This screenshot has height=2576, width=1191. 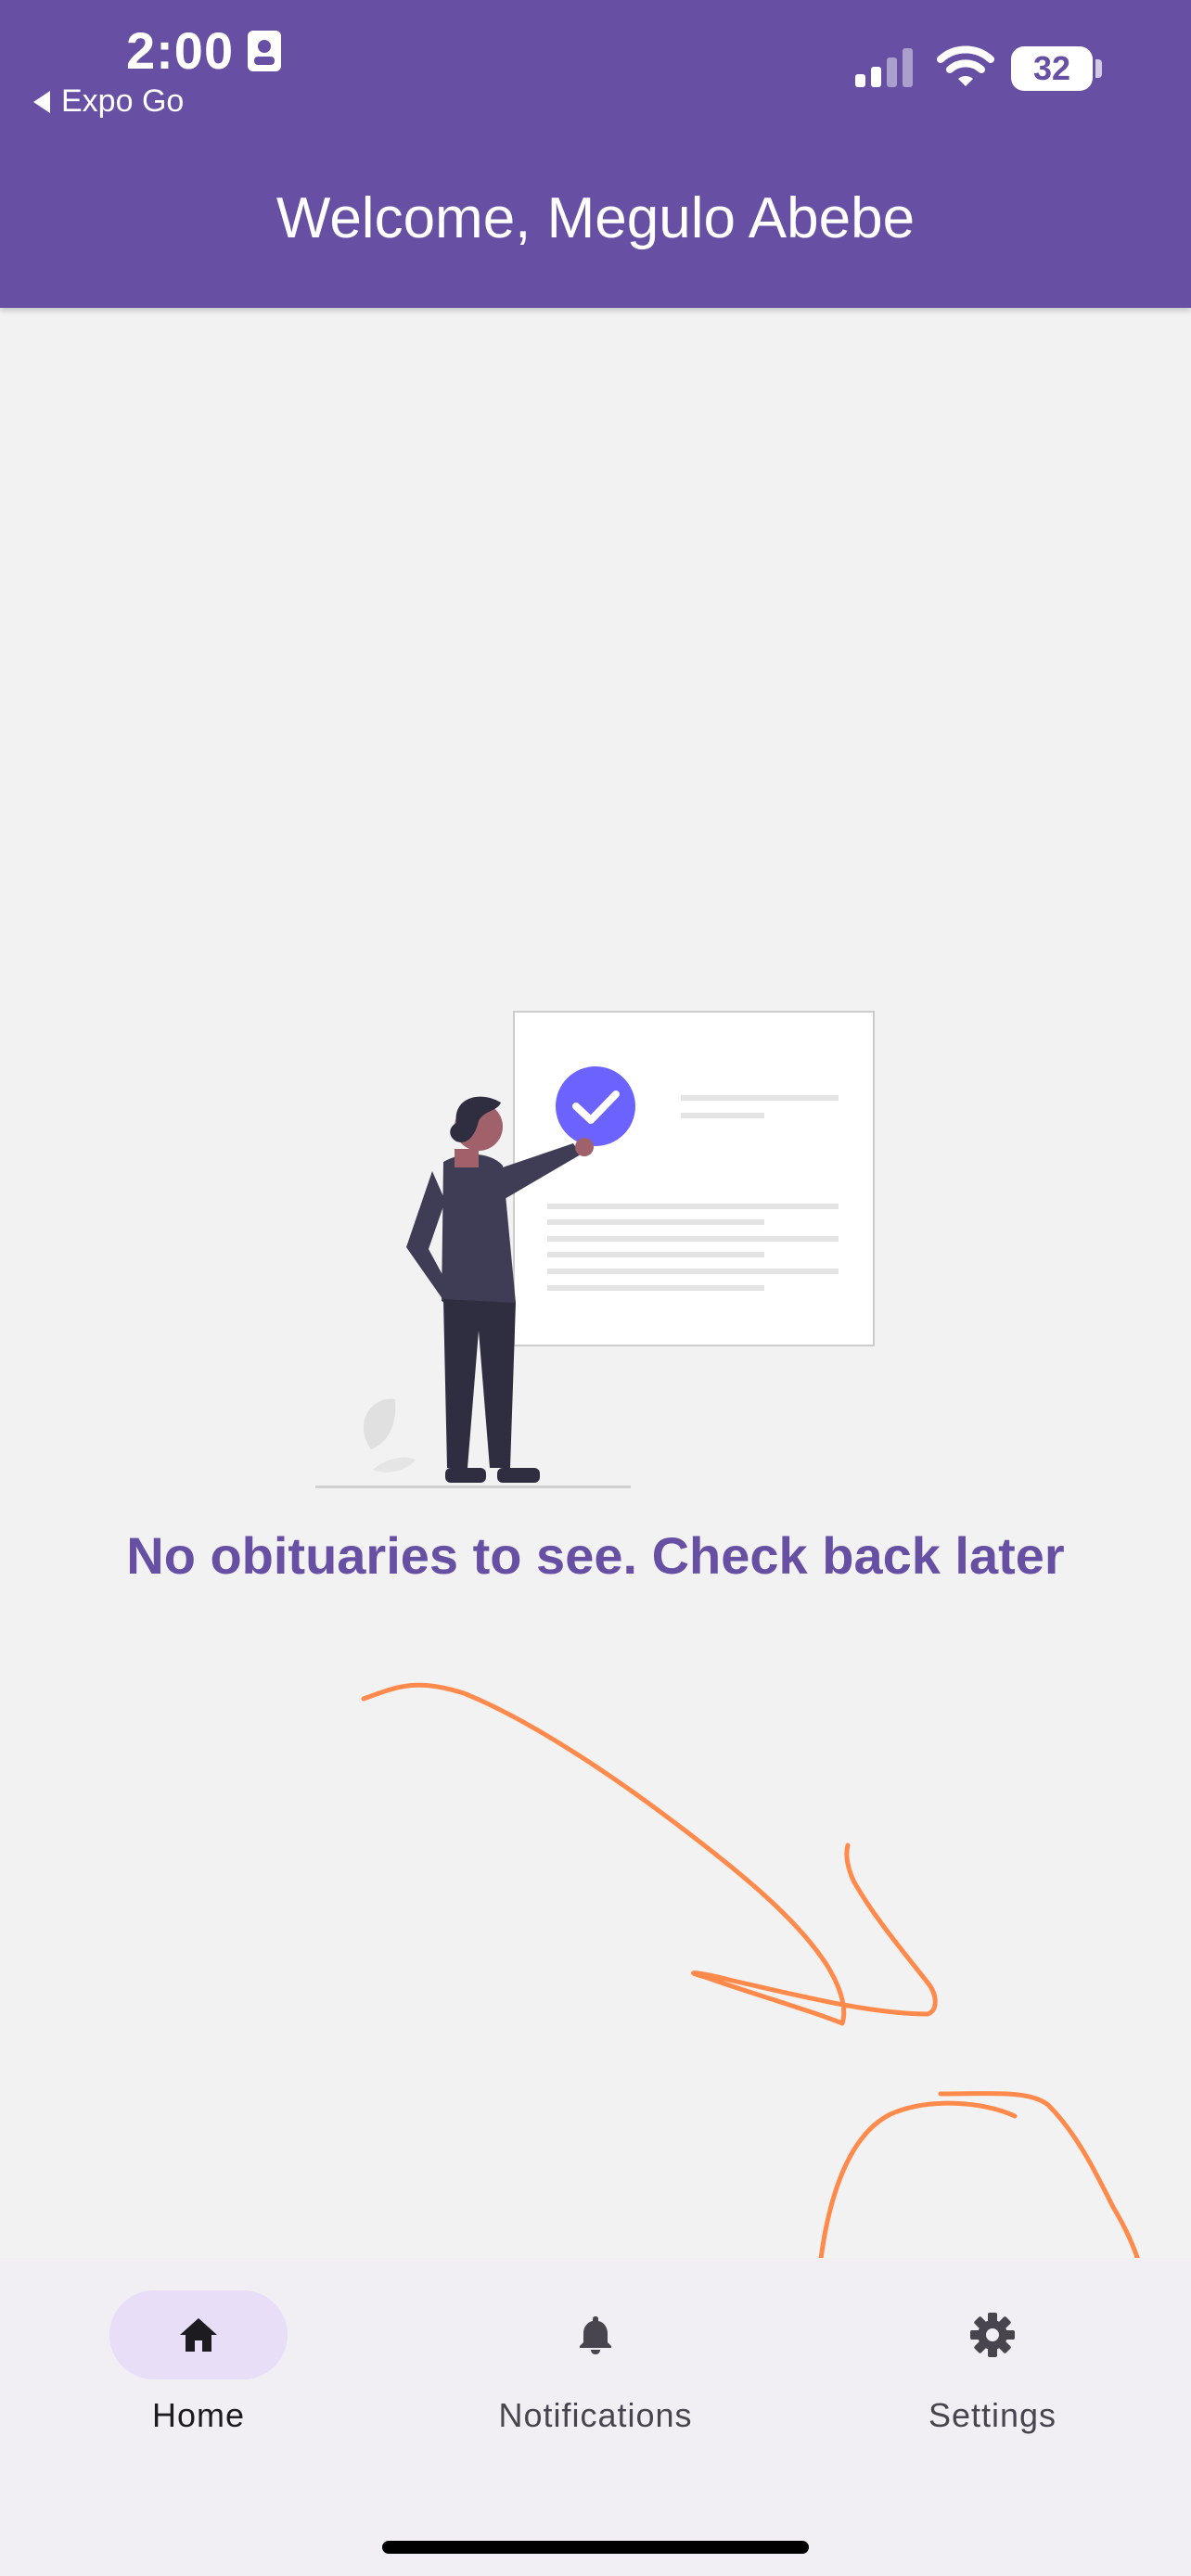 I want to click on tab-home: Home, so click(x=198, y=2383).